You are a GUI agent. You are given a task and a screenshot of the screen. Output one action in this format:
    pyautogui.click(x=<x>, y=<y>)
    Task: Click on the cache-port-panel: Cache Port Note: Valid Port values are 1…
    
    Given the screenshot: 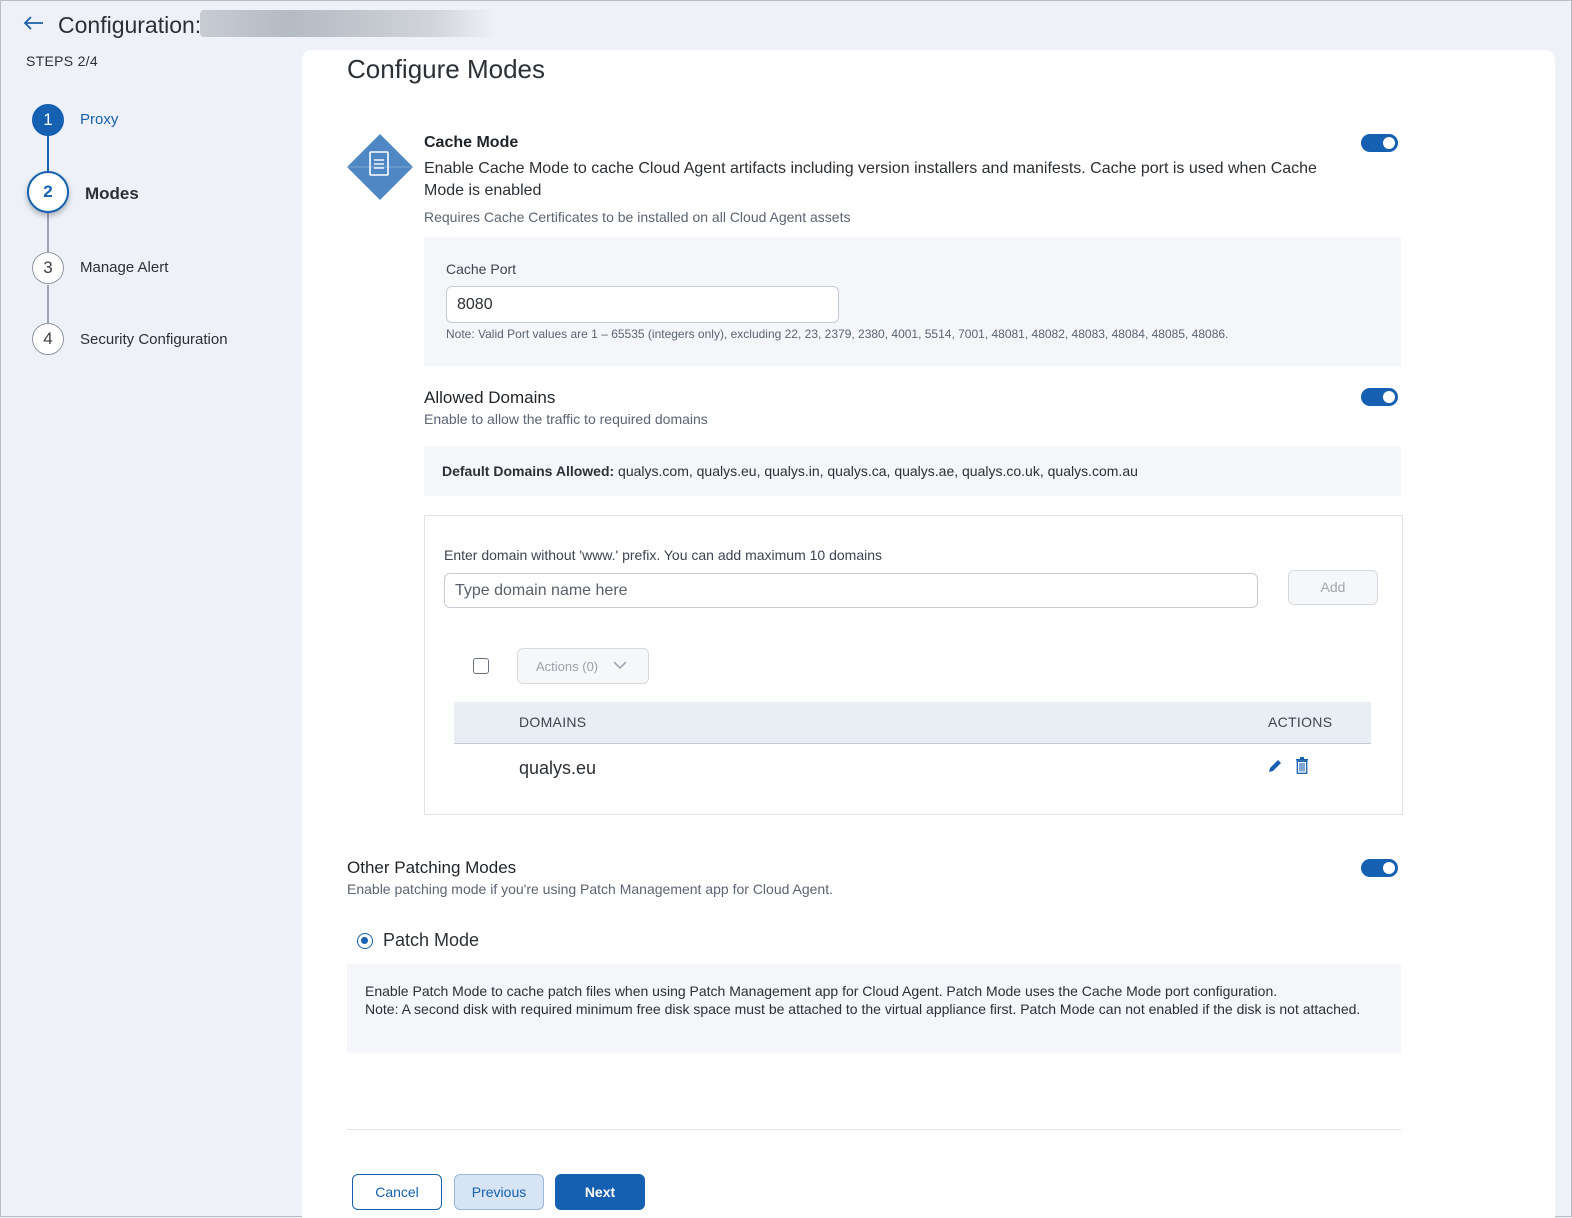 What is the action you would take?
    pyautogui.click(x=912, y=301)
    